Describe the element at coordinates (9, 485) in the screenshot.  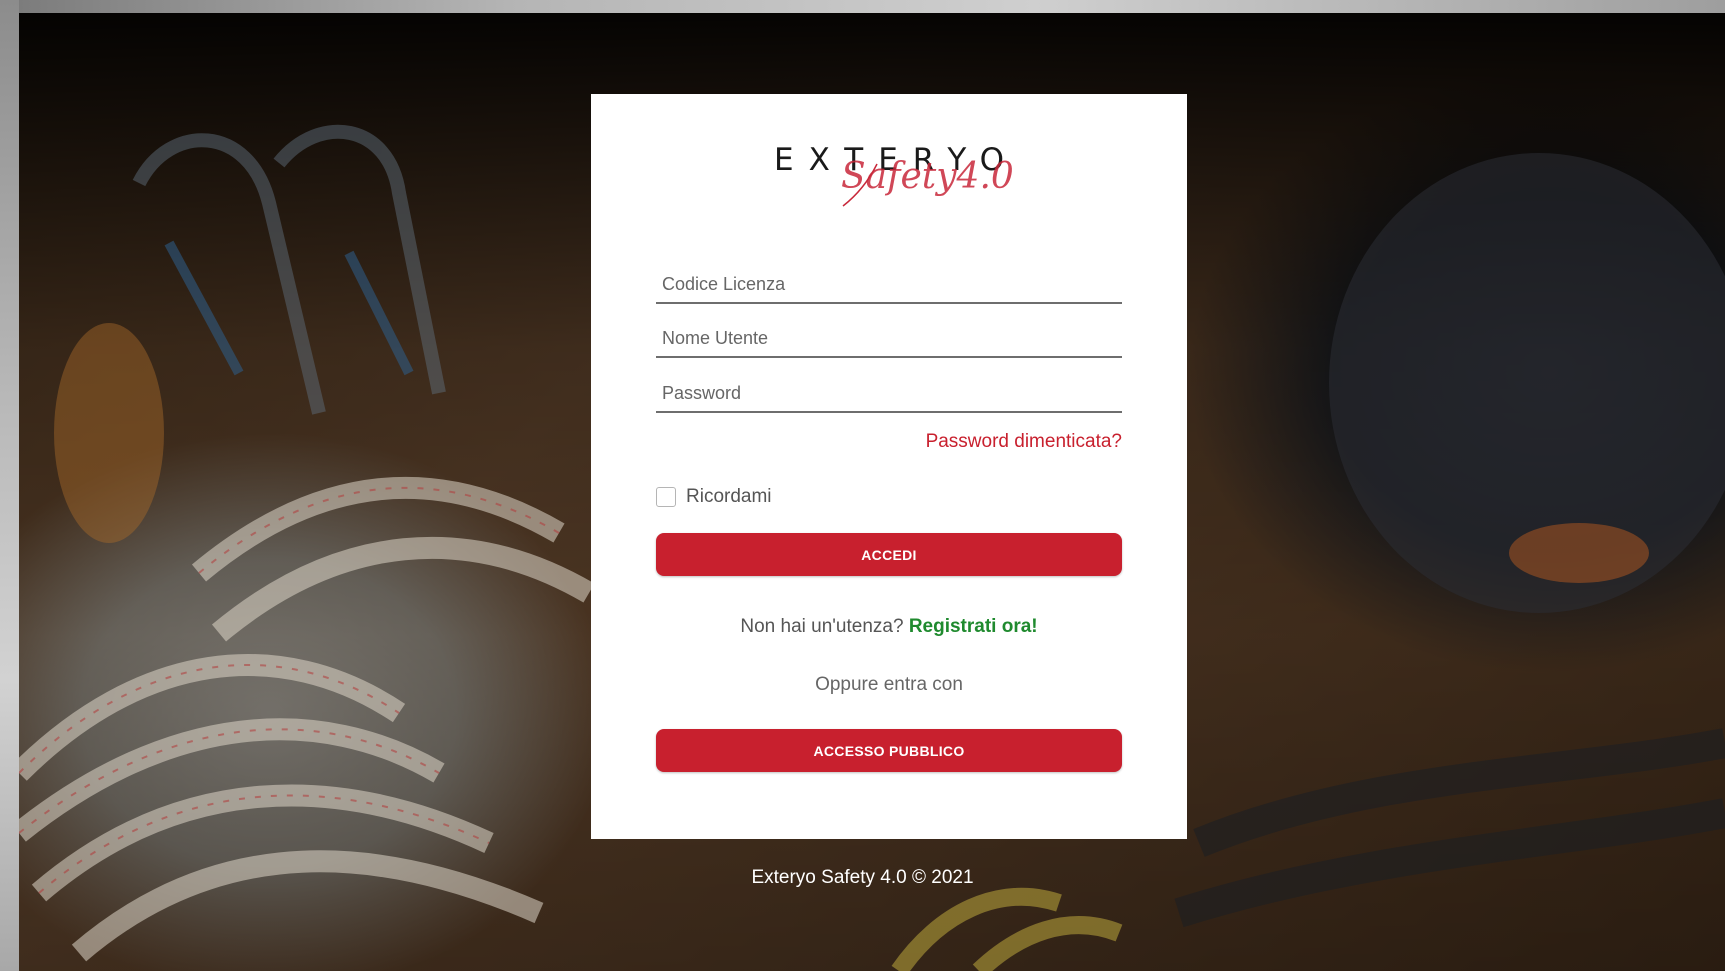
I see `window-edge-left` at that location.